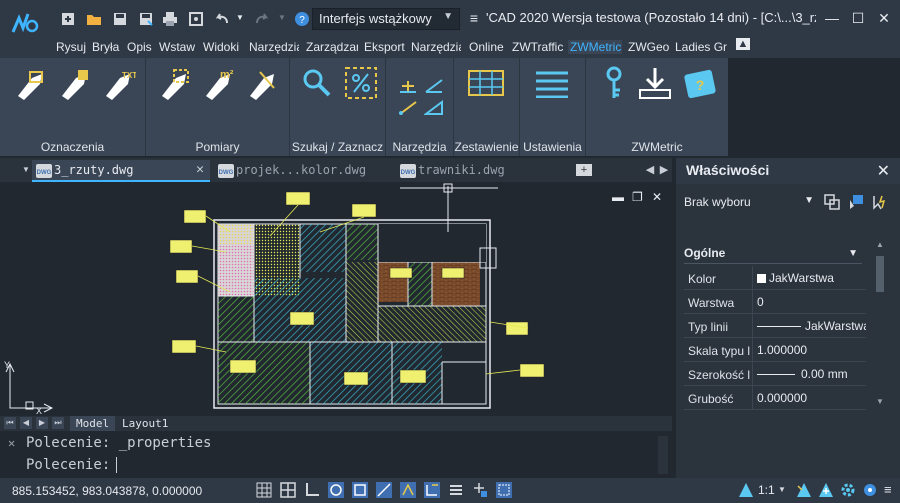  I want to click on tag-area-icon, so click(74, 84).